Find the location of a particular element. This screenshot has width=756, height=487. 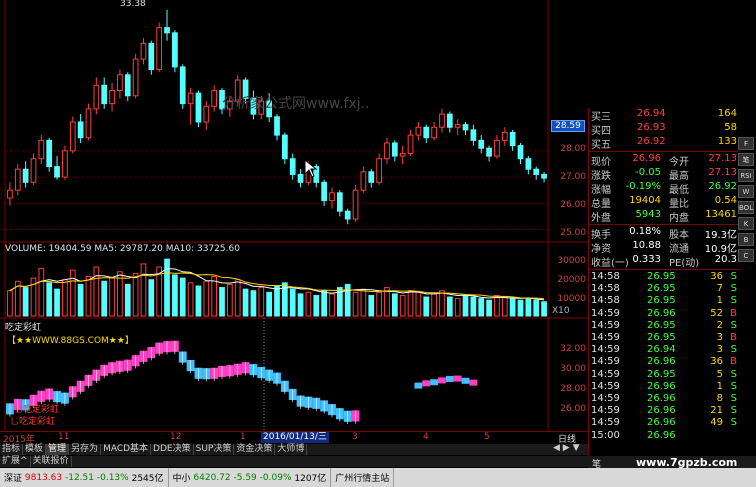

side-tab-f: F is located at coordinates (746, 143).